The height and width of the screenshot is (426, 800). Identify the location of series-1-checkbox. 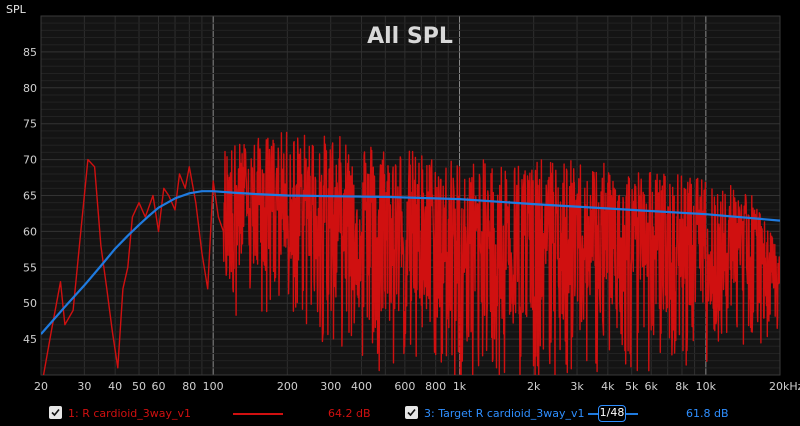
(55, 412).